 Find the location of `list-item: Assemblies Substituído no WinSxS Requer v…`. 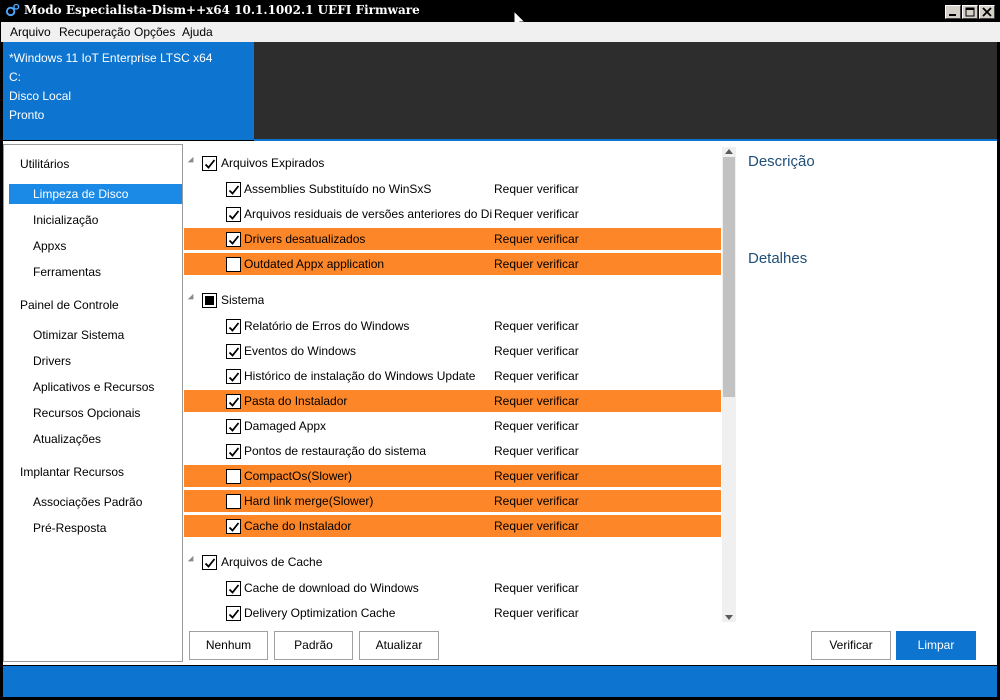

list-item: Assemblies Substituído no WinSxS Requer v… is located at coordinates (452, 189).